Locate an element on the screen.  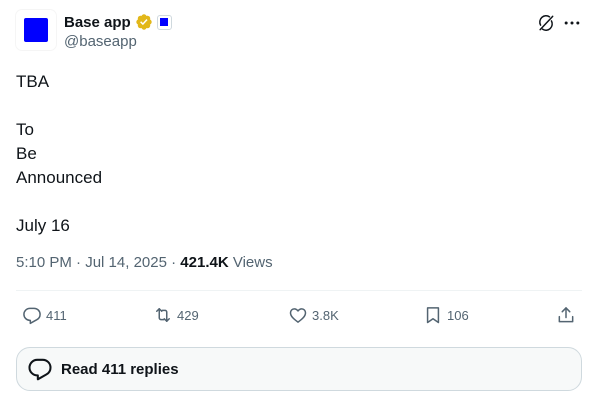
more-icon is located at coordinates (572, 23).